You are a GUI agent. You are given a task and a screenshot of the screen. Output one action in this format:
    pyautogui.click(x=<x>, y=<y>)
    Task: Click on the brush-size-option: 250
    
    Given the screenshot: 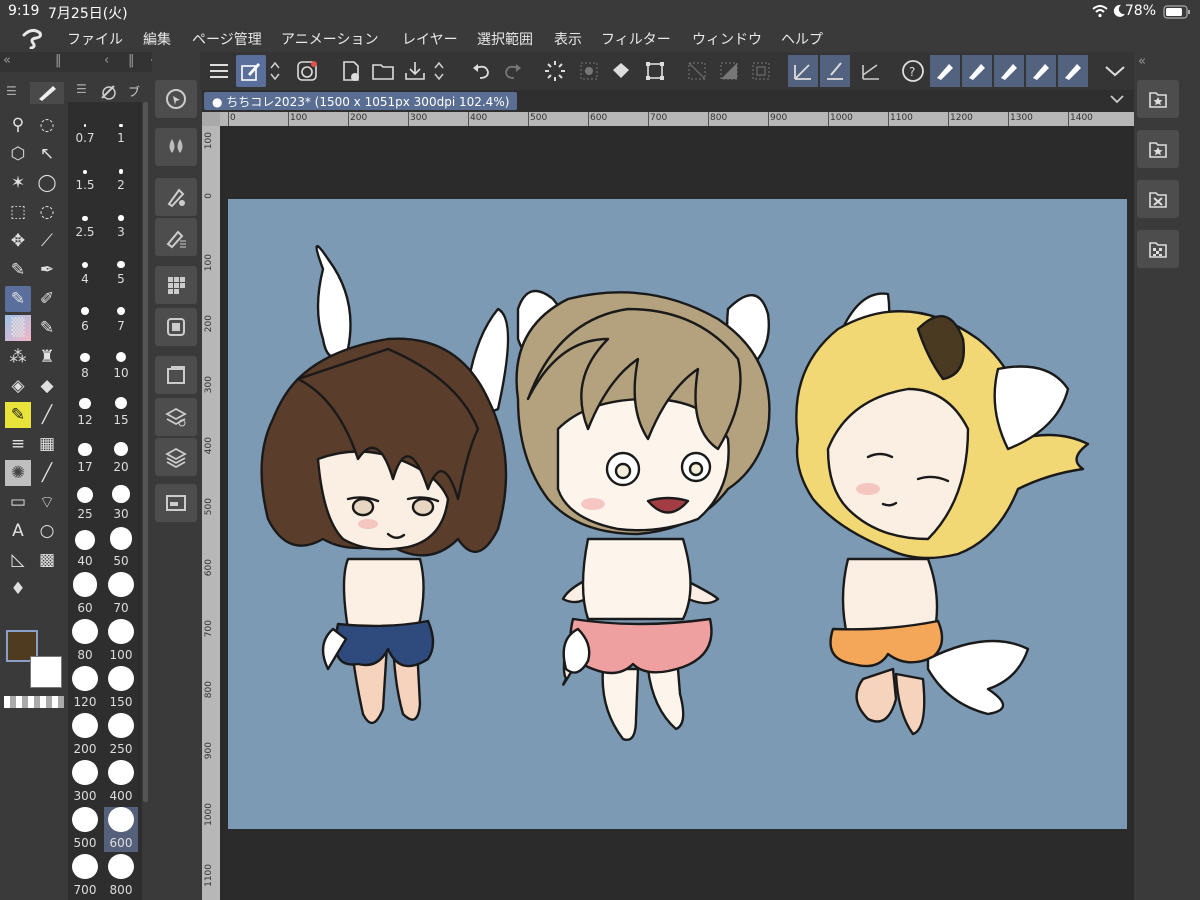 What is the action you would take?
    pyautogui.click(x=121, y=735)
    